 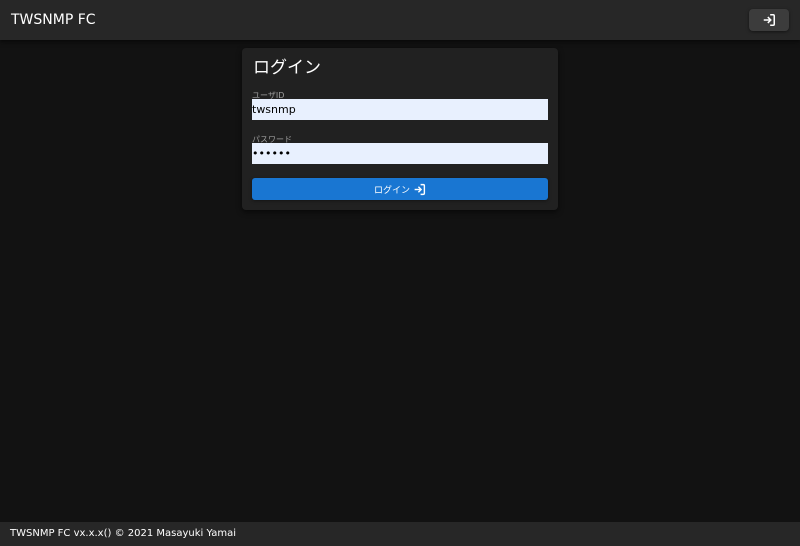 I want to click on footer-copyright: TWSNMP FC vx.x.x() © 2021 Masayuki Yamai, so click(x=123, y=533).